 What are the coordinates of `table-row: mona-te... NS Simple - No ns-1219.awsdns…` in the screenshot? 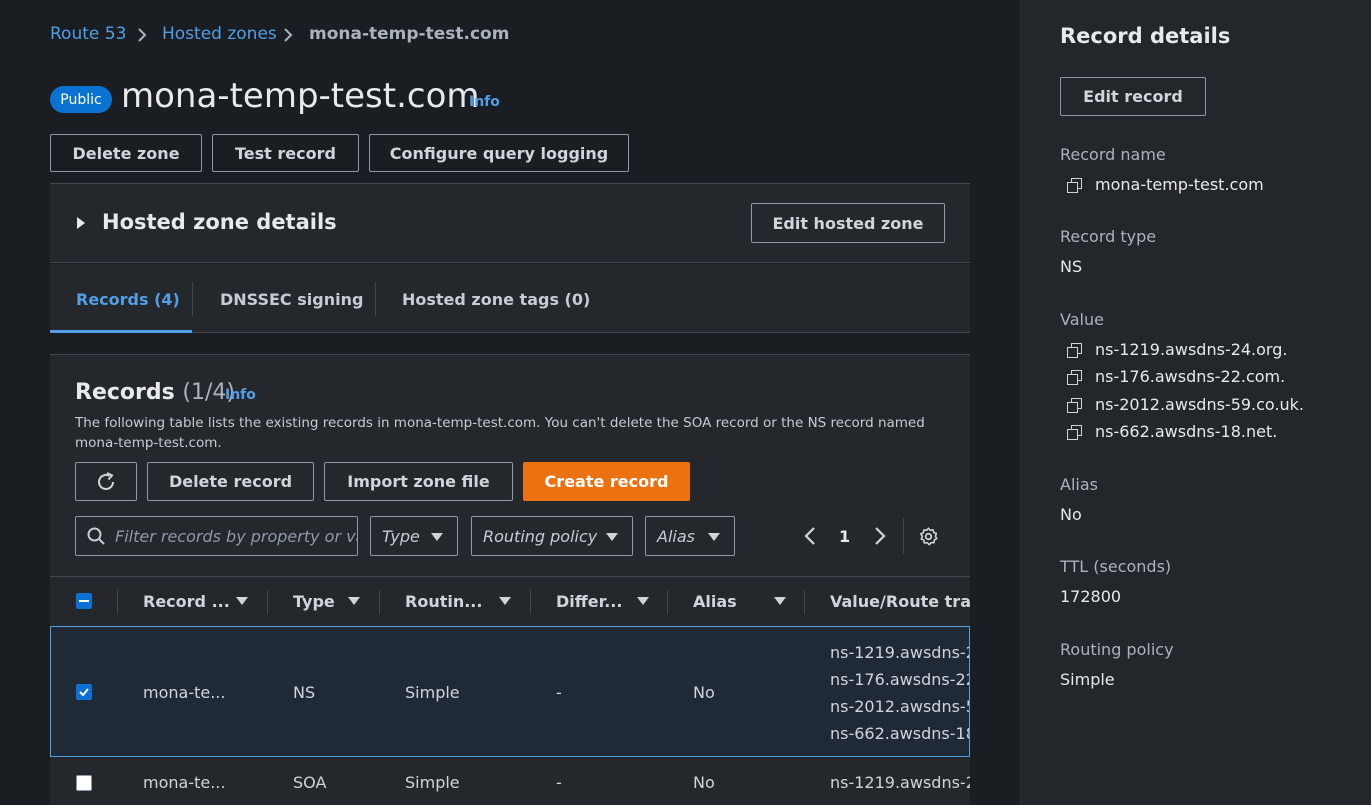 It's located at (510, 691).